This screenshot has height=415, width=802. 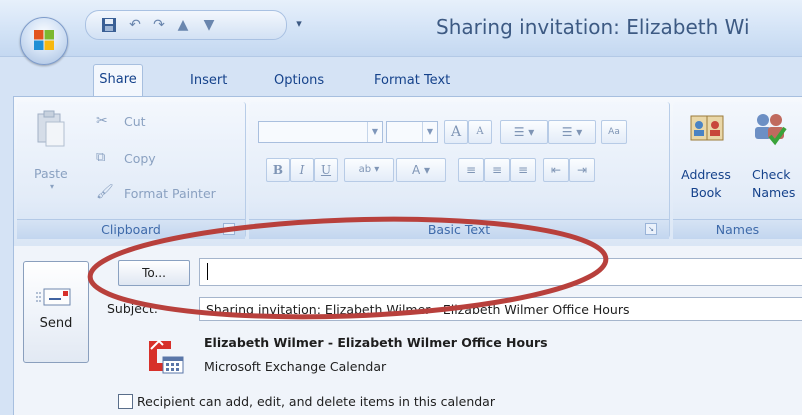 What do you see at coordinates (183, 25) in the screenshot?
I see `previous-item-icon: ▲` at bounding box center [183, 25].